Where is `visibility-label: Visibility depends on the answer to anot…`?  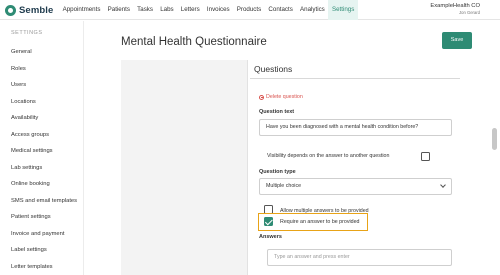
visibility-label: Visibility depends on the answer to anot… is located at coordinates (328, 156).